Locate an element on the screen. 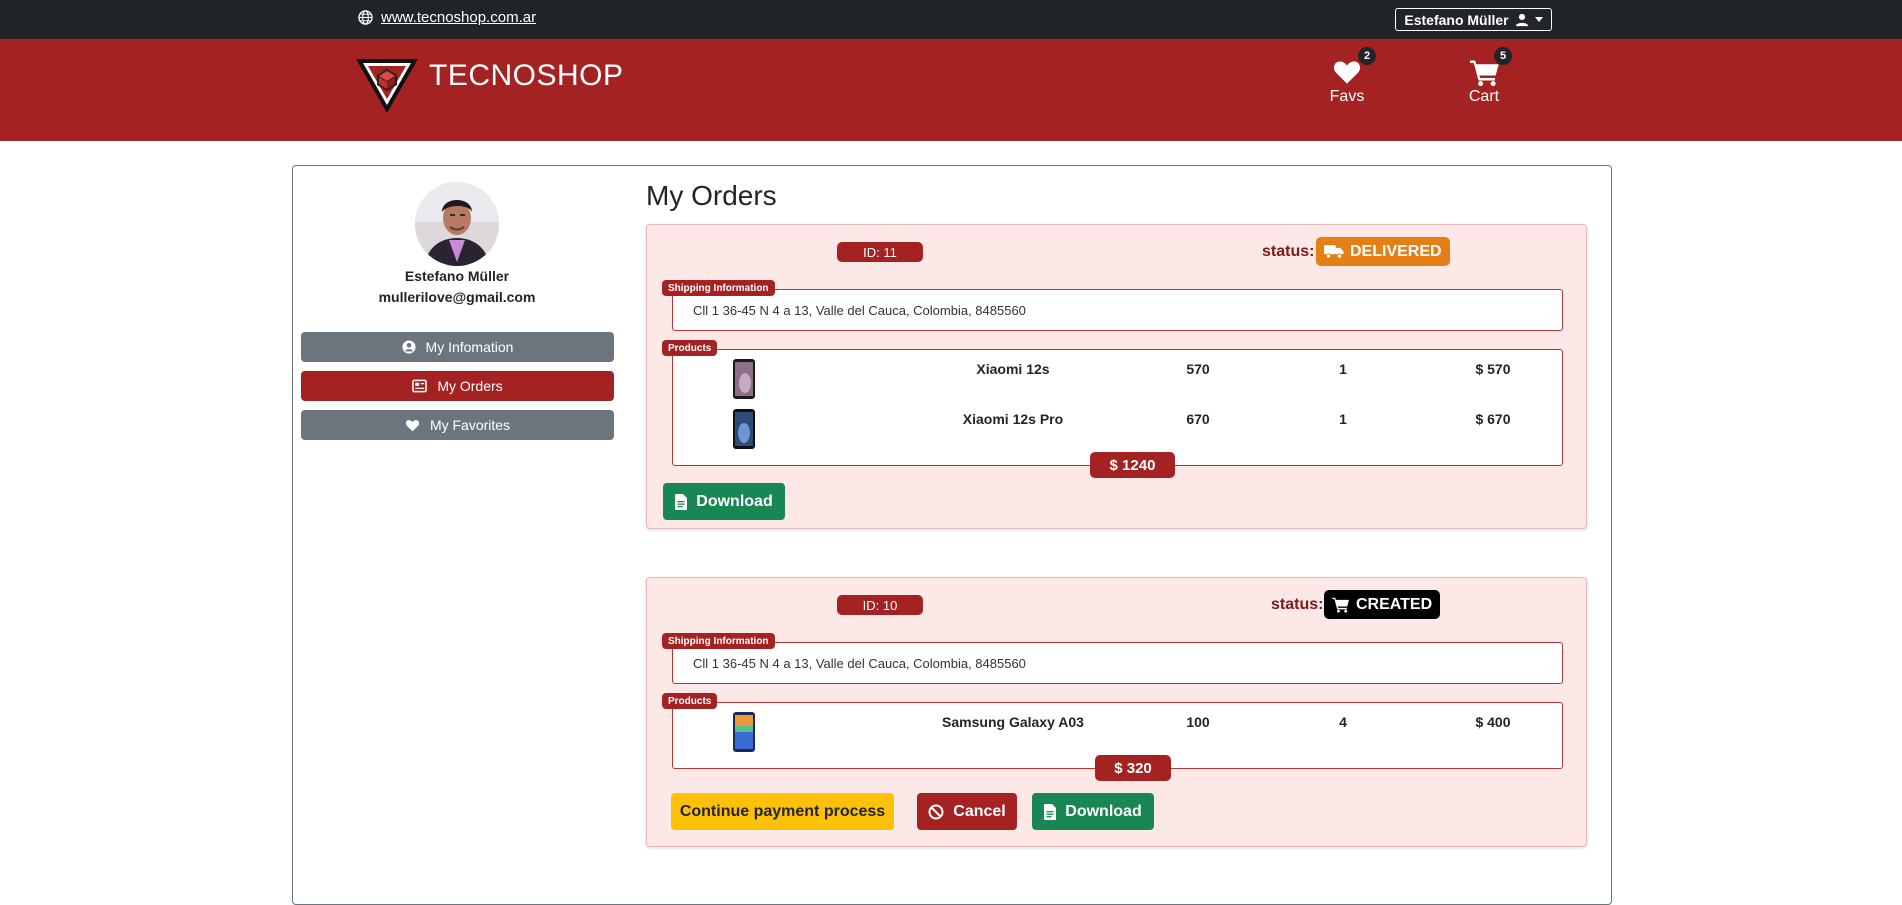 This screenshot has height=905, width=1902. continue-payment-button: Continue payment process is located at coordinates (782, 811).